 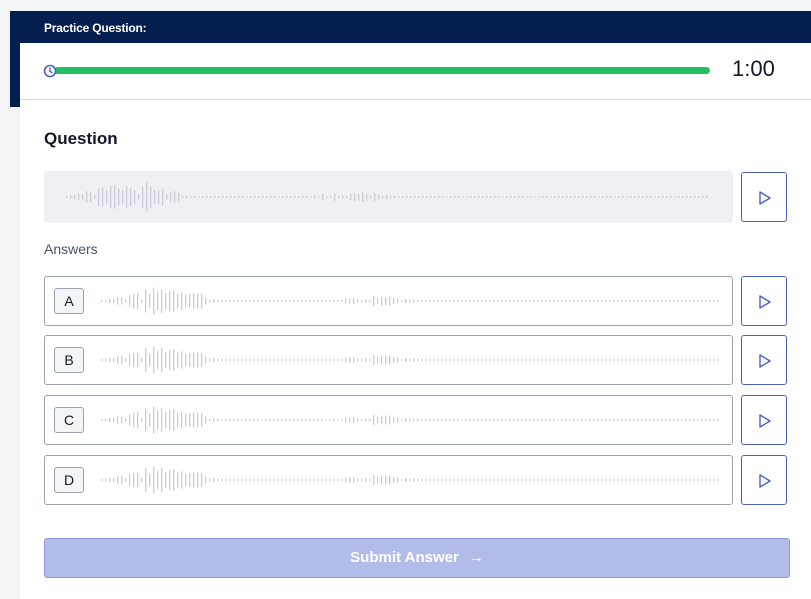 I want to click on answers-label: Answers, so click(x=71, y=249).